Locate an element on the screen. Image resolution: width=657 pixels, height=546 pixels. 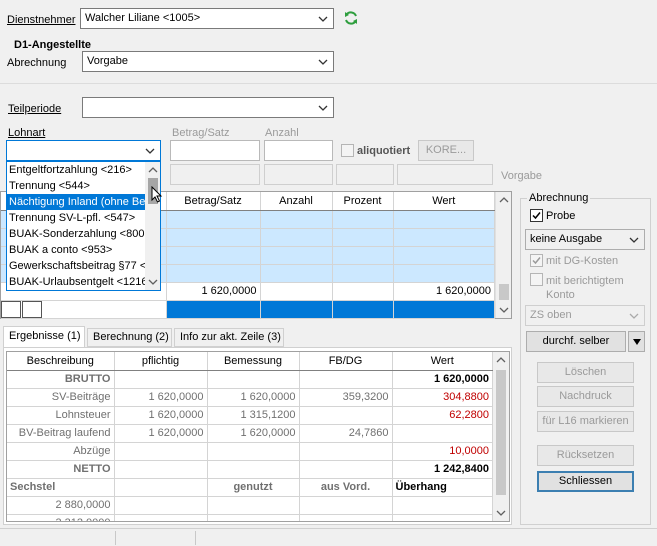
col-betrag-satz: Betrag/Satz is located at coordinates (213, 201).